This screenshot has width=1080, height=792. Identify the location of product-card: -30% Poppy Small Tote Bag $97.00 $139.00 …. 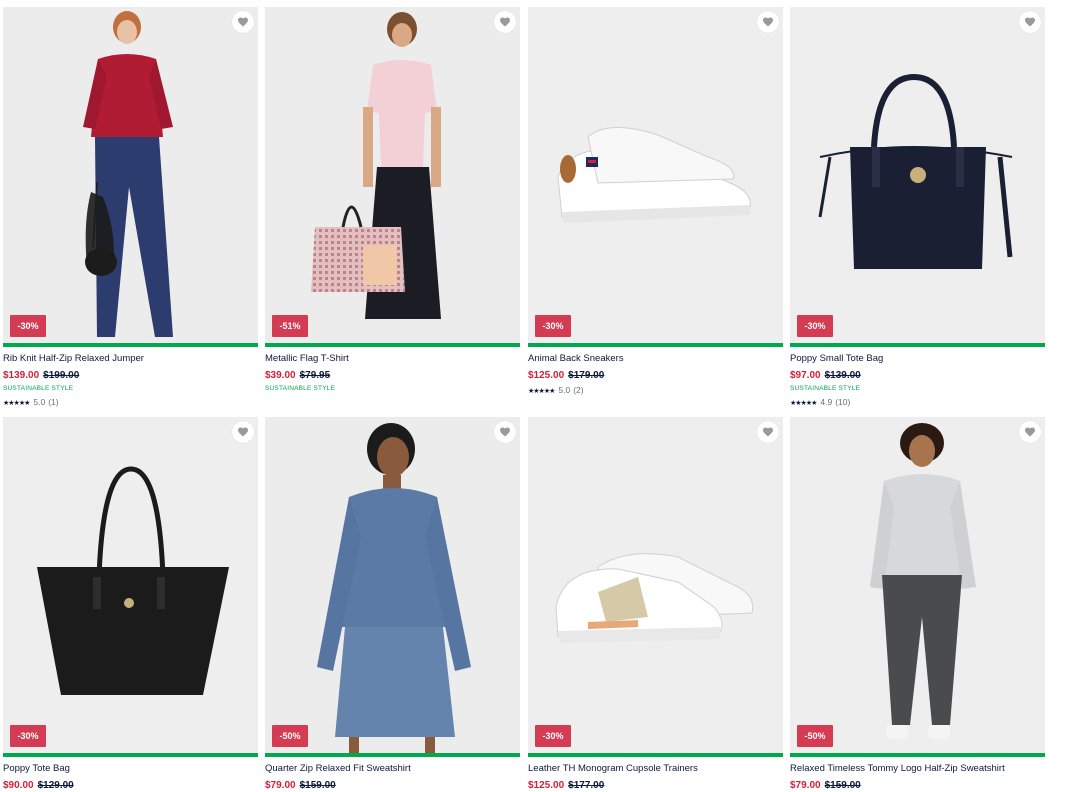
(917, 207).